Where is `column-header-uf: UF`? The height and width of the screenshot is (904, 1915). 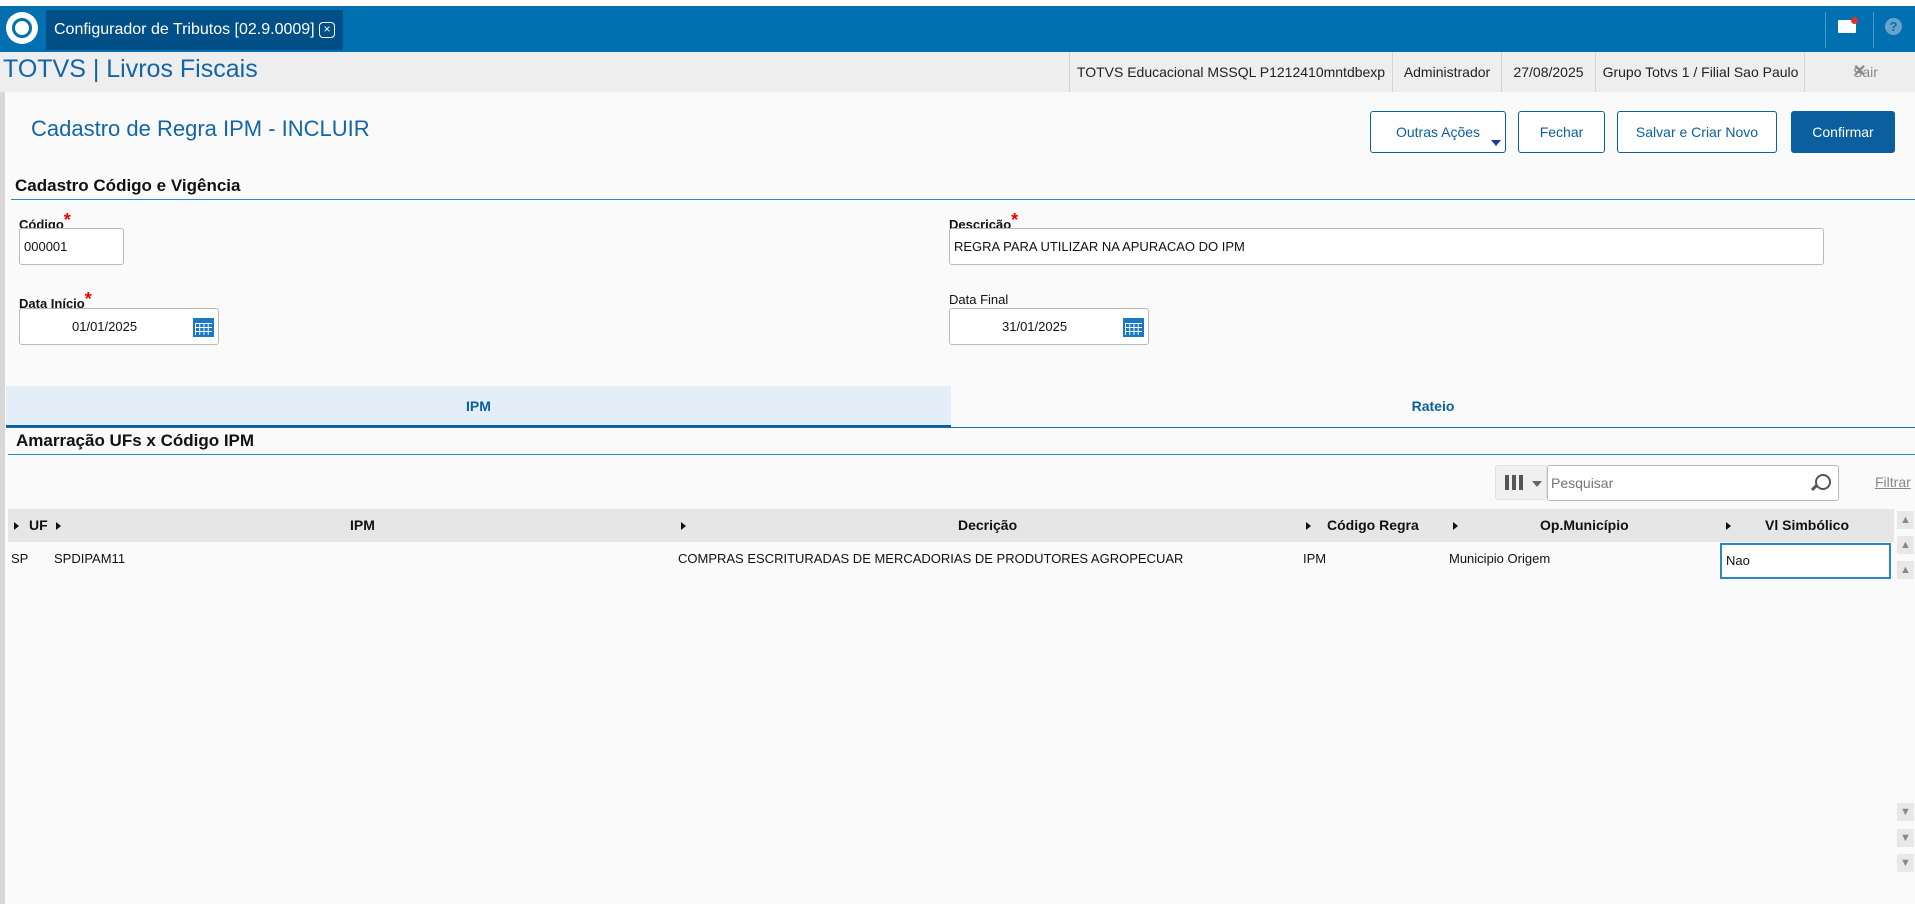 column-header-uf: UF is located at coordinates (38, 525).